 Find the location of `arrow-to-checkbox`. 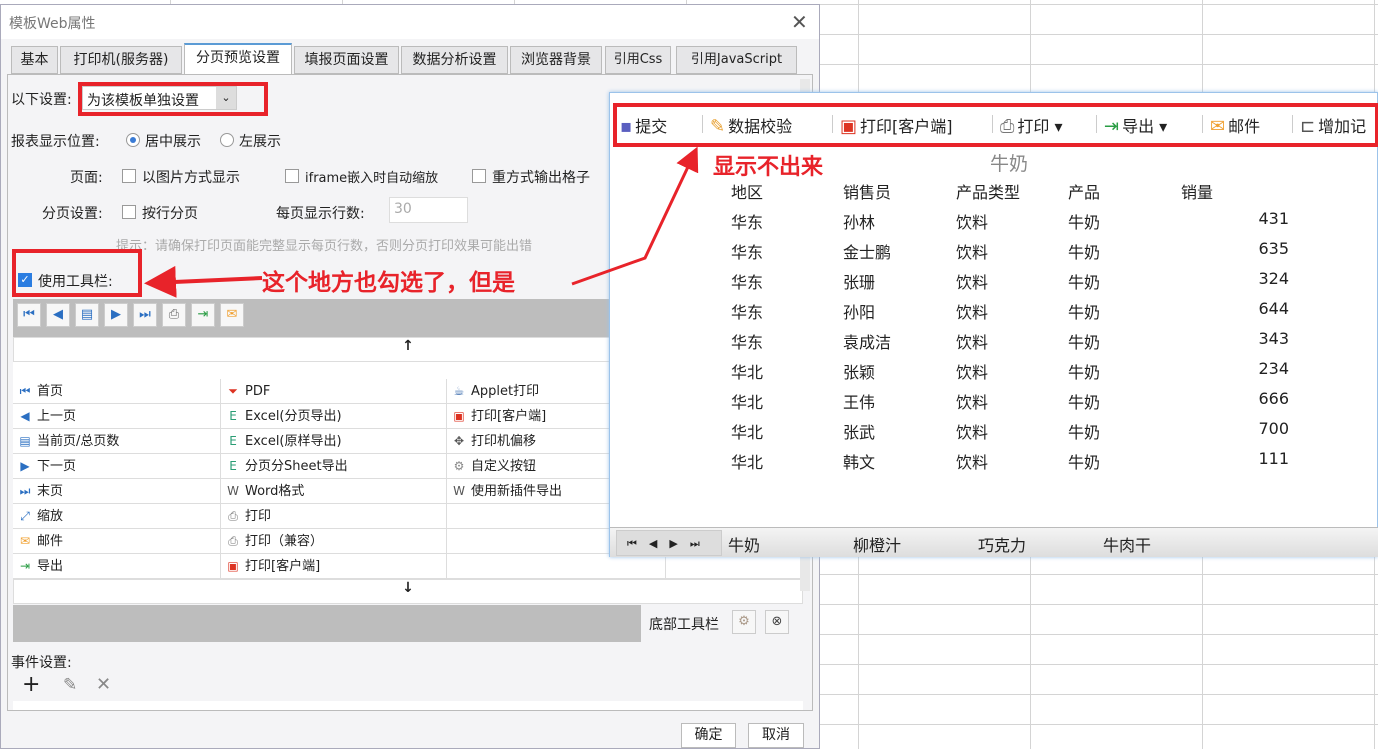

arrow-to-checkbox is located at coordinates (203, 281).